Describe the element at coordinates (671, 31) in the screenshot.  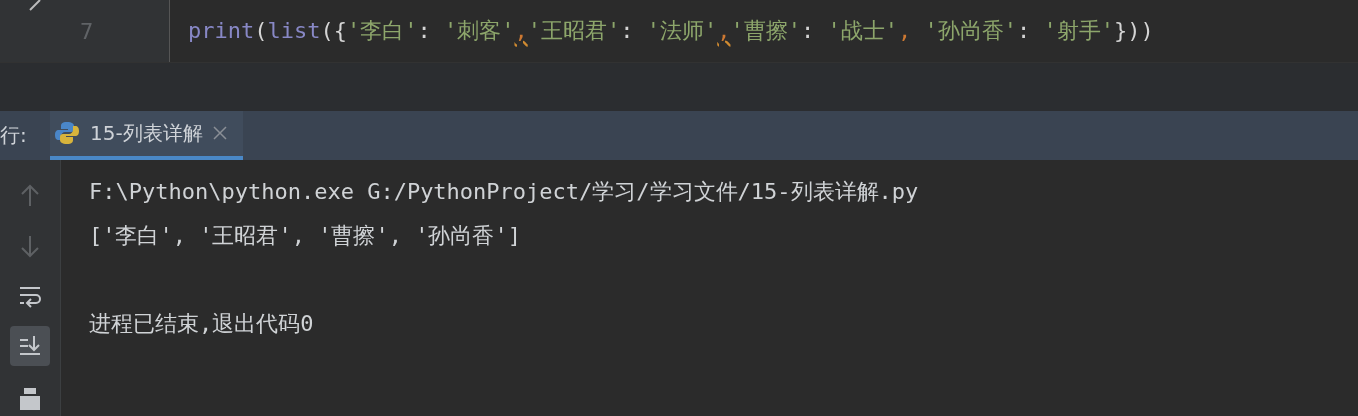
I see `code-line: print(list({'李白': '刺客','王昭君': '法师','曹擦': '战士', '孙尚香': '射手'}))` at that location.